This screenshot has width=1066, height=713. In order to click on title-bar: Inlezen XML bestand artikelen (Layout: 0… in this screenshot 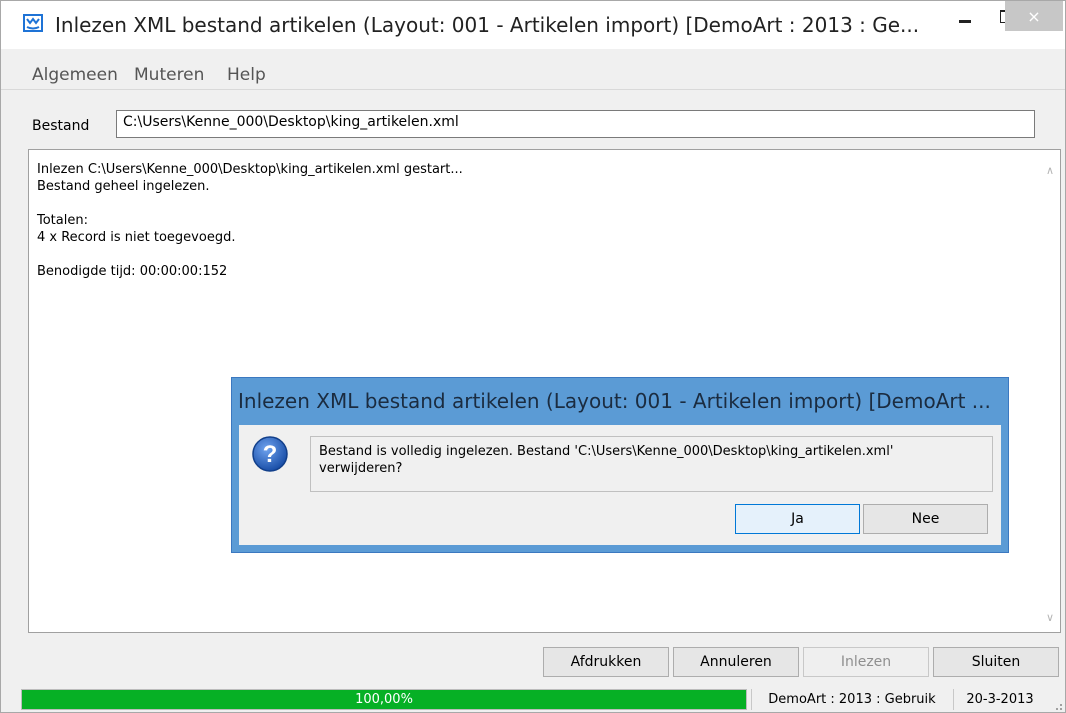, I will do `click(533, 25)`.